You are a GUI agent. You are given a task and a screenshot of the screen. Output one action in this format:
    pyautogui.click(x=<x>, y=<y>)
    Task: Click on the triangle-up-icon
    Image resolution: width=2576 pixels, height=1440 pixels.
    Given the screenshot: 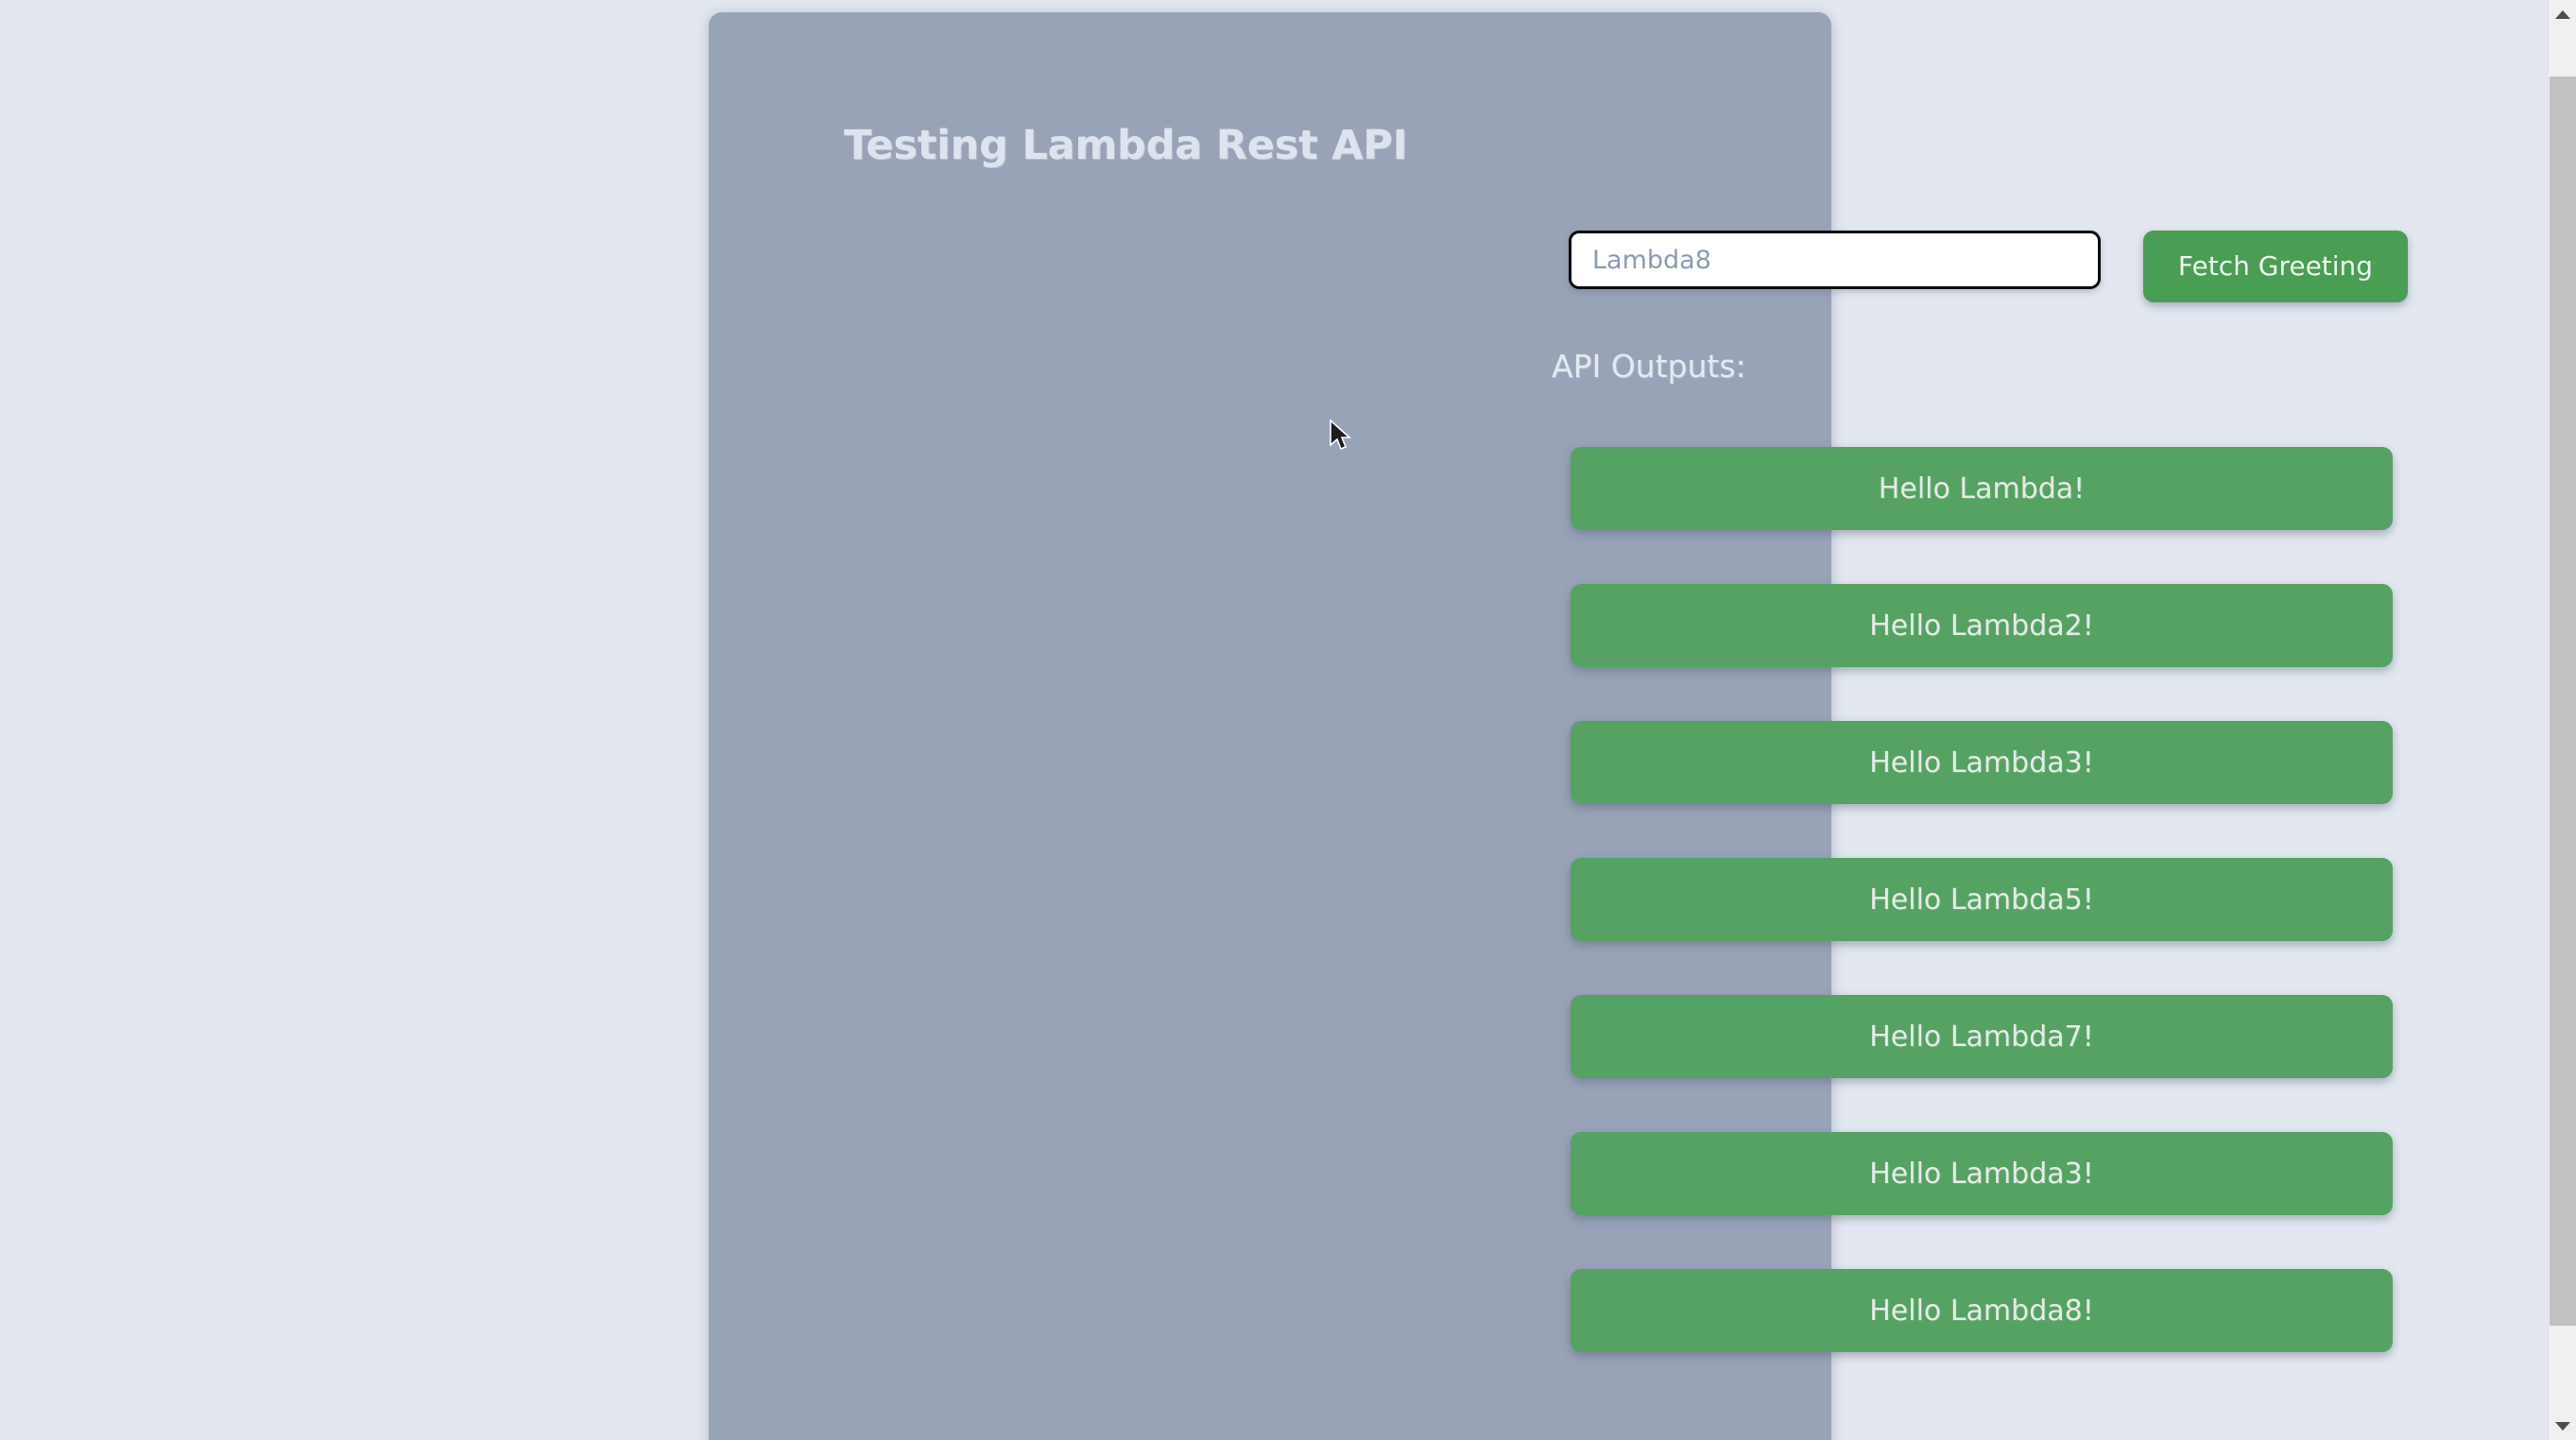 What is the action you would take?
    pyautogui.click(x=2562, y=14)
    